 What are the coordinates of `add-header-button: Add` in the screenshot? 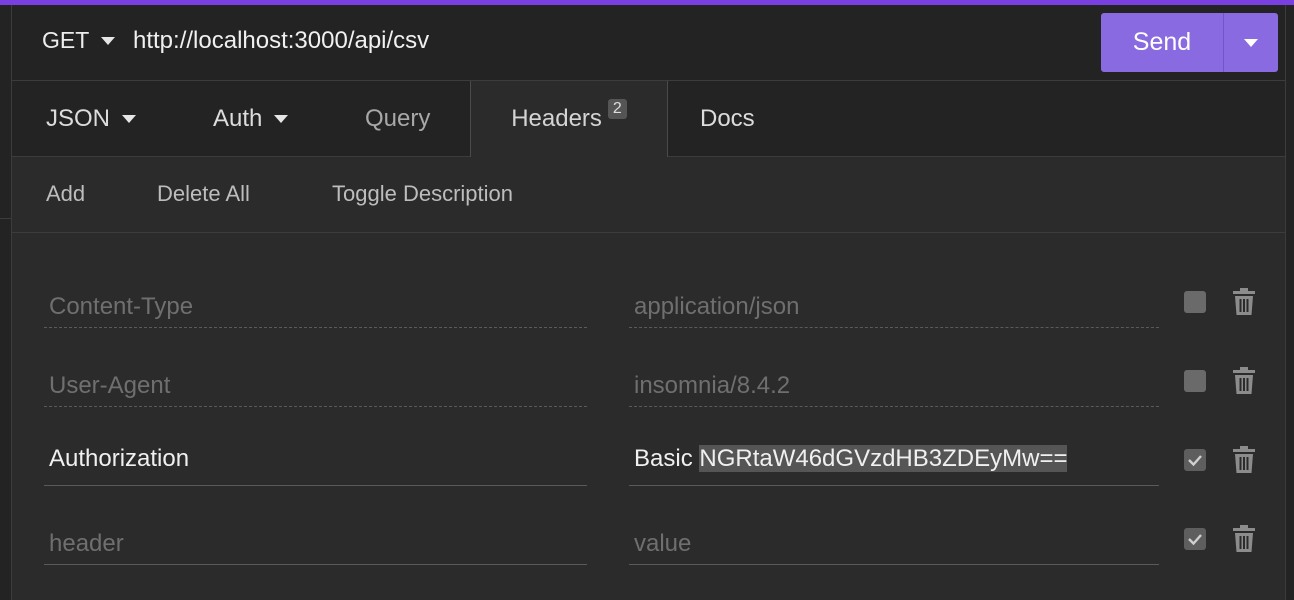 It's located at (65, 194).